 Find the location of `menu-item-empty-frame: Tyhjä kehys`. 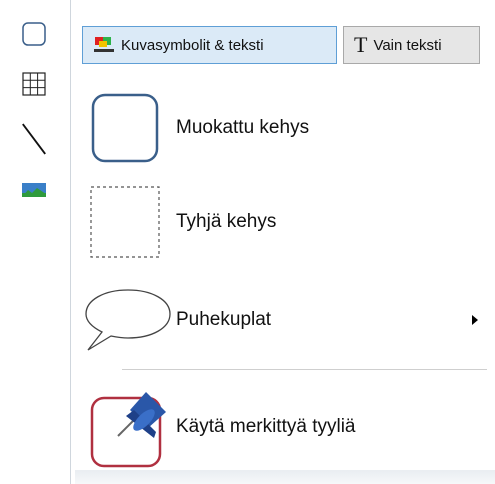

menu-item-empty-frame: Tyhjä kehys is located at coordinates (285, 222).